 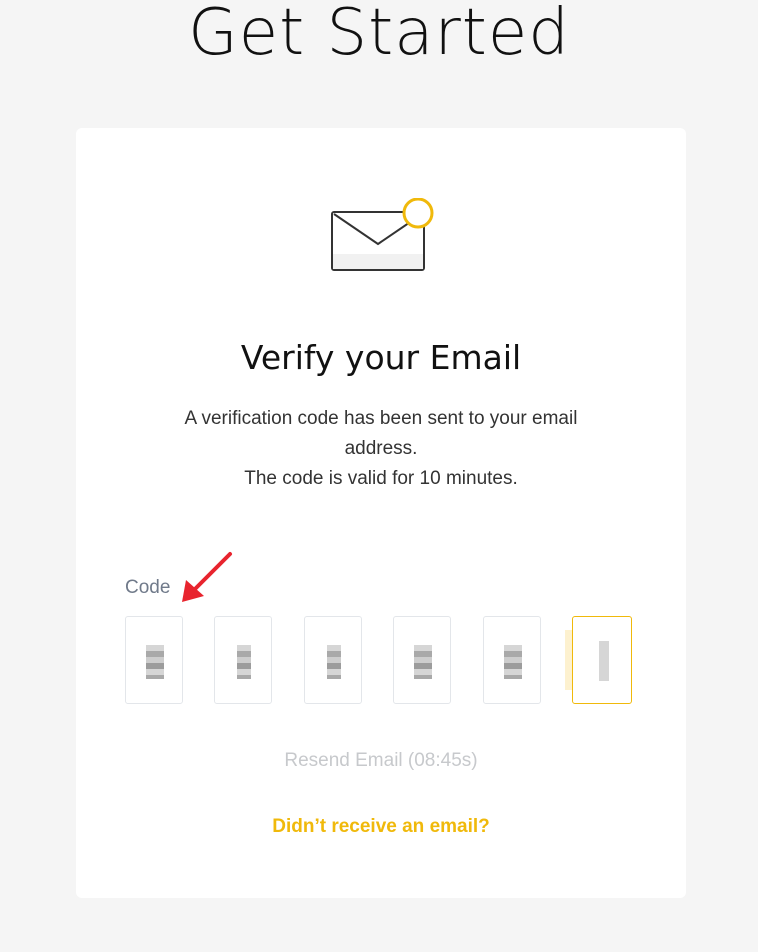 What do you see at coordinates (380, 661) in the screenshot?
I see `code-input-group` at bounding box center [380, 661].